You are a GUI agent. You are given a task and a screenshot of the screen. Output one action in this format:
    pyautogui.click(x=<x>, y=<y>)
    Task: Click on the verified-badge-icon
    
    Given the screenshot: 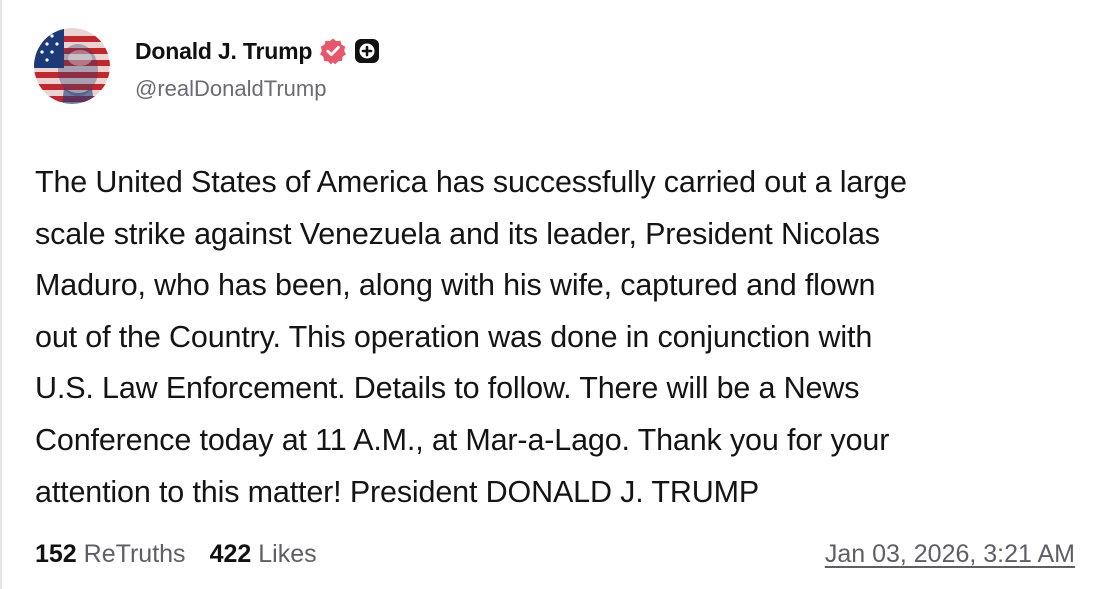 What is the action you would take?
    pyautogui.click(x=333, y=51)
    